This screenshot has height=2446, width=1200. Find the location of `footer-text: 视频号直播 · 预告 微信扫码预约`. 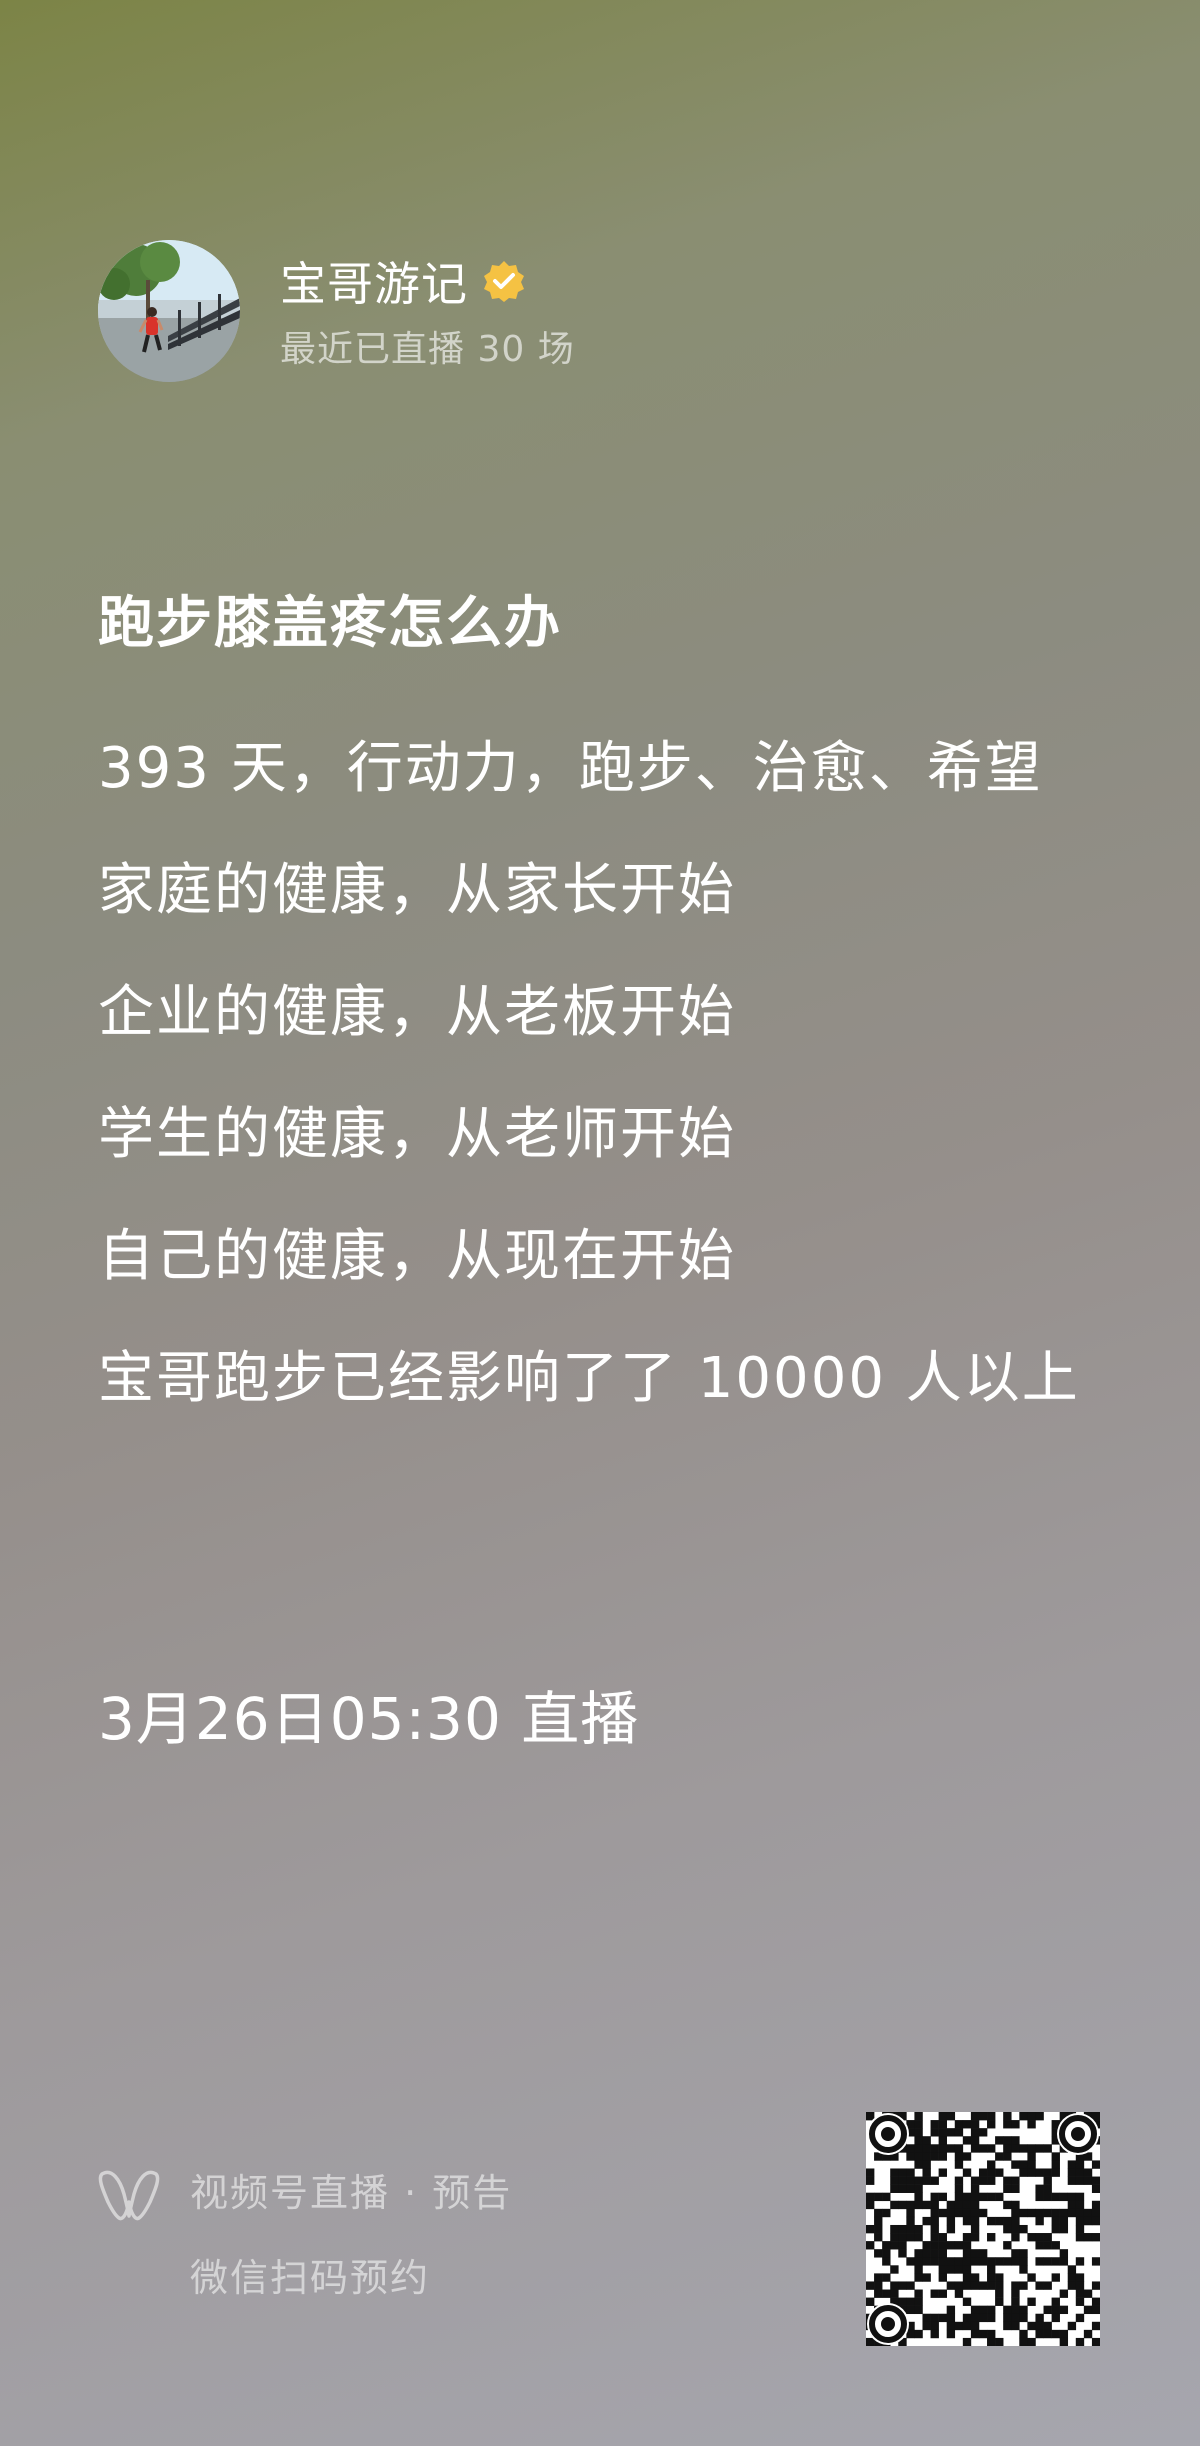

footer-text: 视频号直播 · 预告 微信扫码预约 is located at coordinates (351, 2232).